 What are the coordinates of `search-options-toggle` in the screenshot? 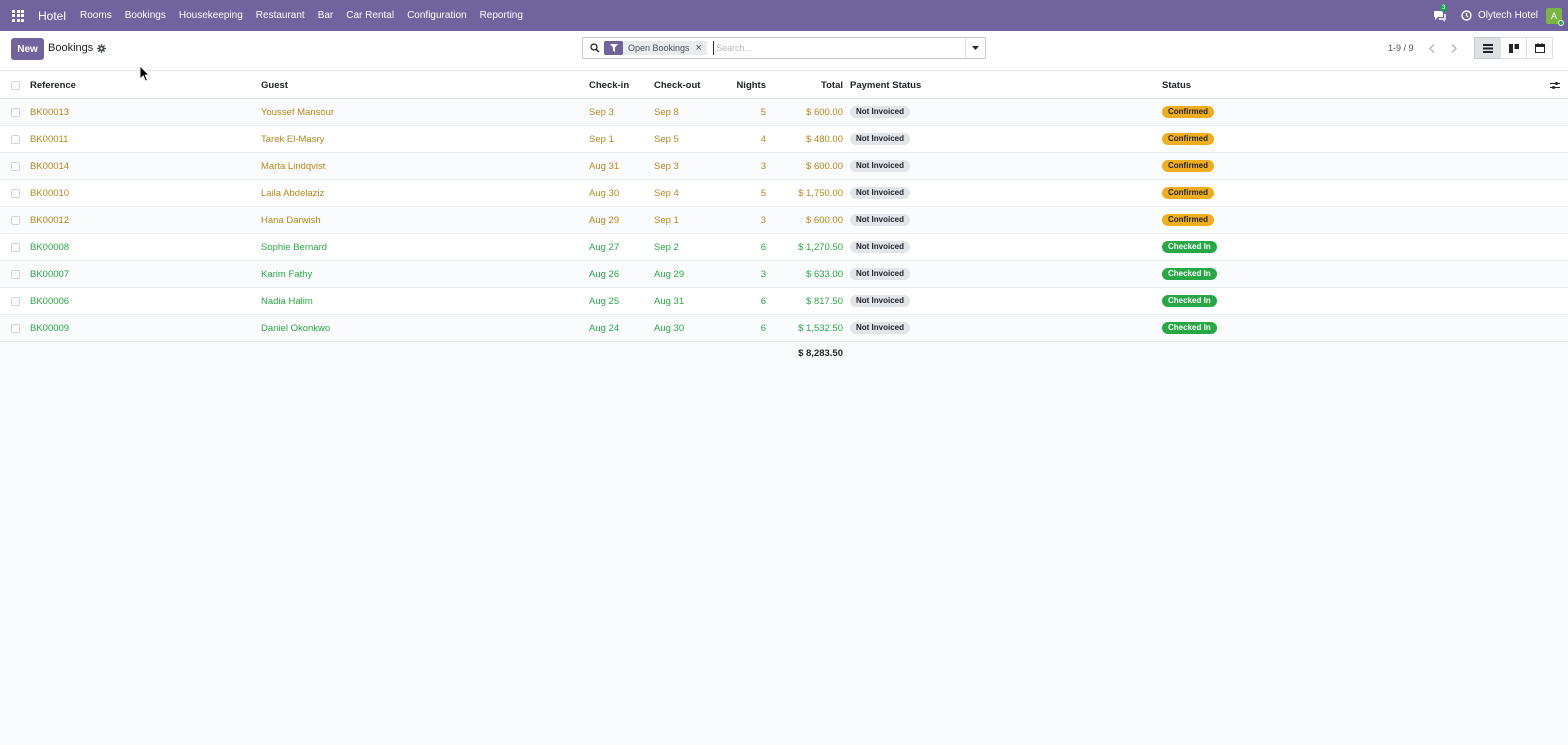 It's located at (975, 48).